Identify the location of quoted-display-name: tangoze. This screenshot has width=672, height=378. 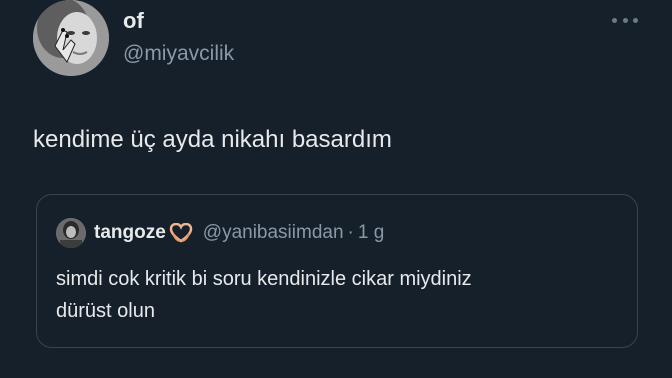
(130, 233).